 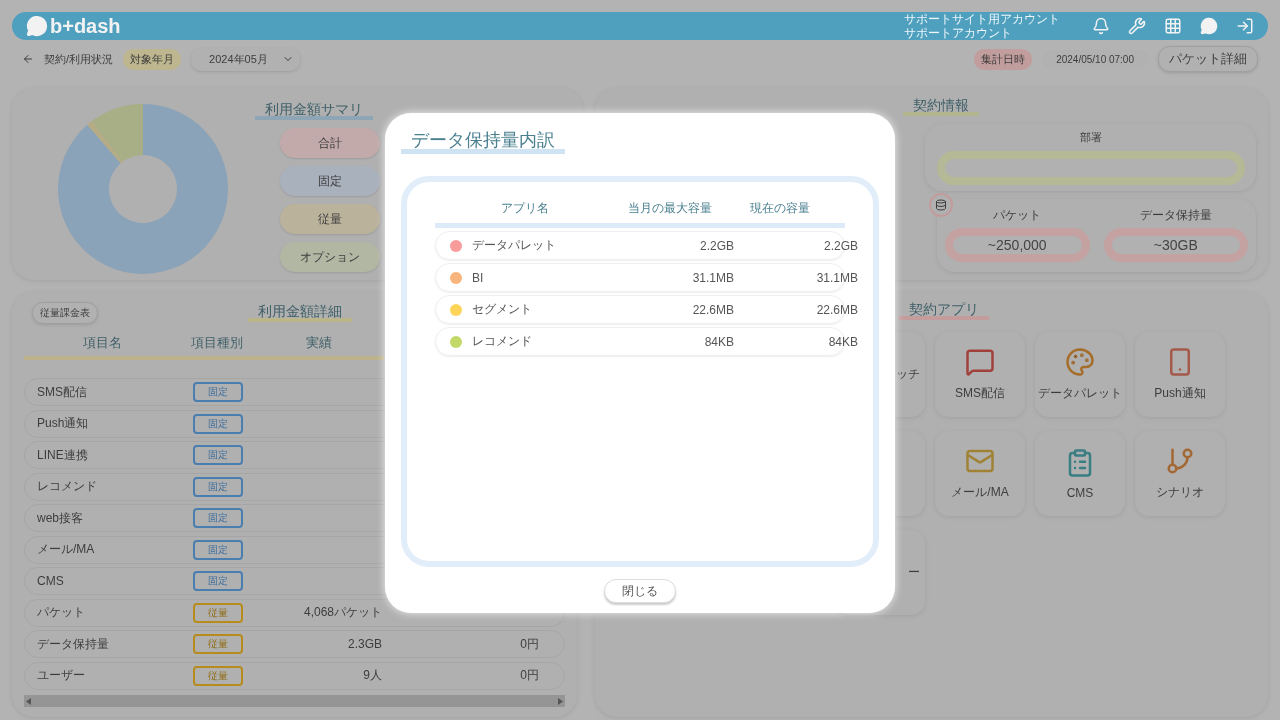 What do you see at coordinates (372, 675) in the screenshot?
I see `actual-value: 9人` at bounding box center [372, 675].